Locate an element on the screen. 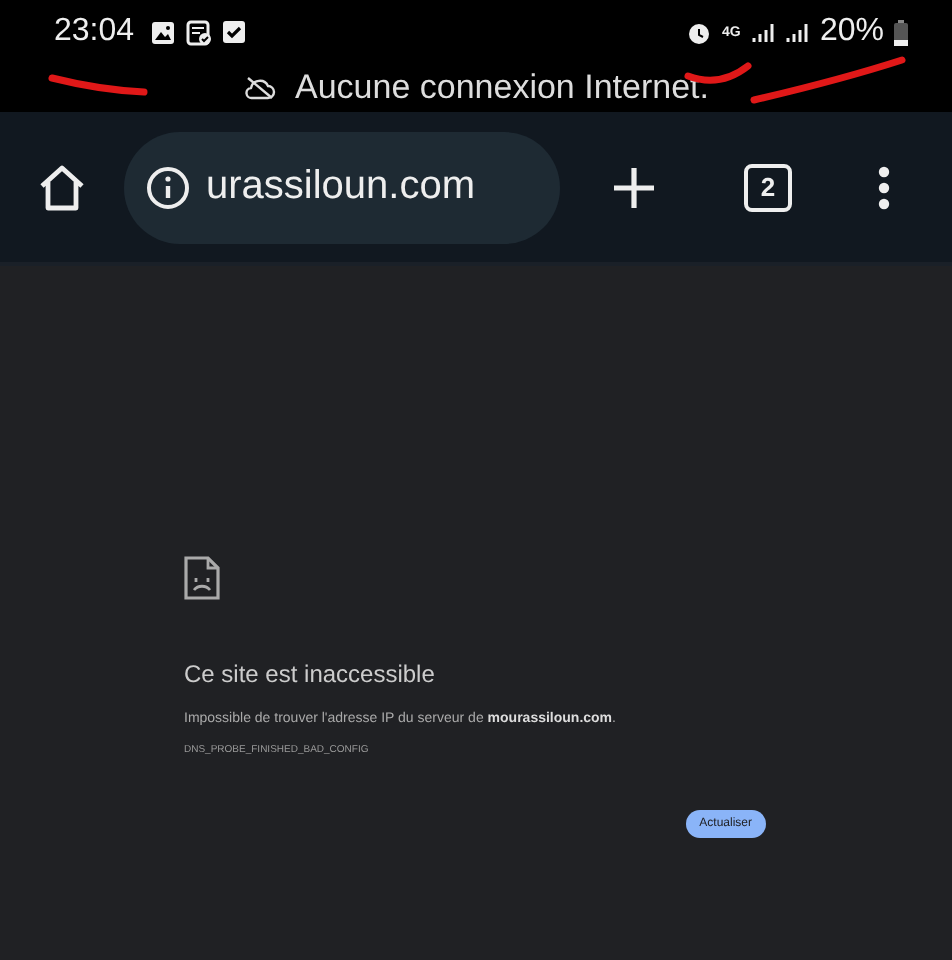 This screenshot has width=952, height=960. cloud-off-icon is located at coordinates (259, 88).